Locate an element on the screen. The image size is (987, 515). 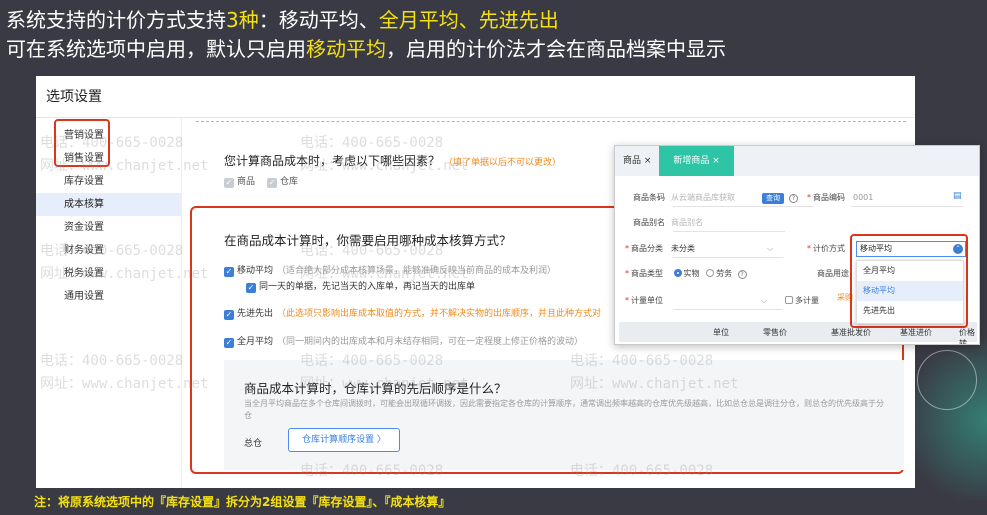
multi-unit-label: 多计量 is located at coordinates (807, 300).